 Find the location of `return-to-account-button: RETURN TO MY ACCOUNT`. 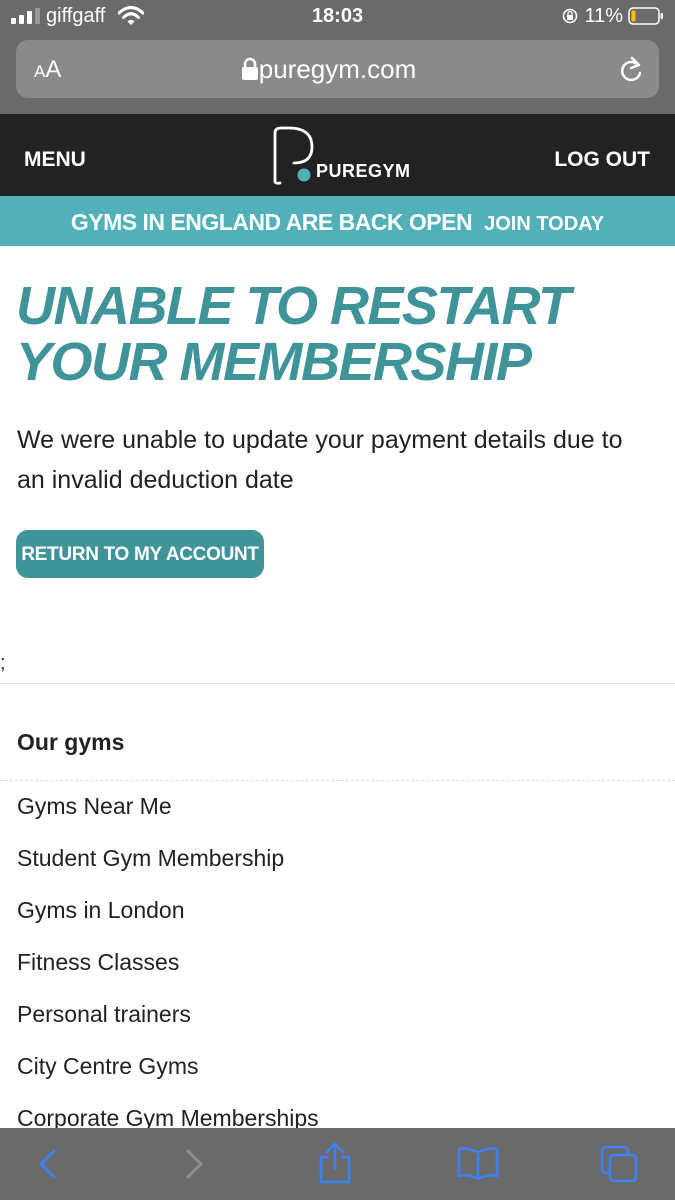

return-to-account-button: RETURN TO MY ACCOUNT is located at coordinates (140, 554).